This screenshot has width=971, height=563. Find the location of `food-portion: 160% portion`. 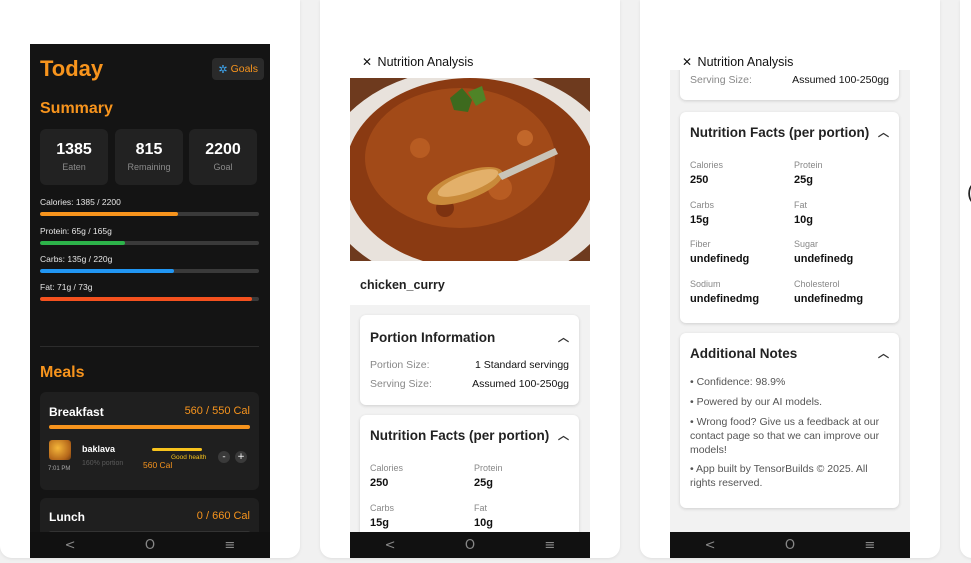

food-portion: 160% portion is located at coordinates (103, 463).